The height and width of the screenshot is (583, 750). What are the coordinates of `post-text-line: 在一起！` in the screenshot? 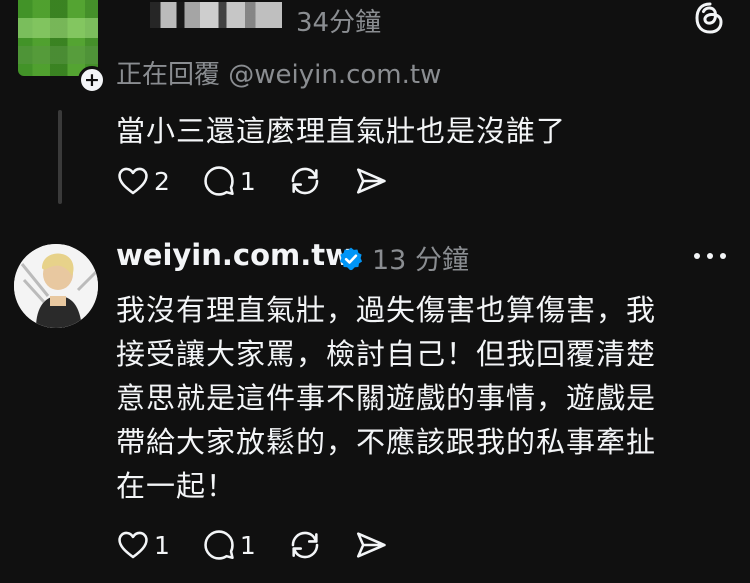 It's located at (176, 486).